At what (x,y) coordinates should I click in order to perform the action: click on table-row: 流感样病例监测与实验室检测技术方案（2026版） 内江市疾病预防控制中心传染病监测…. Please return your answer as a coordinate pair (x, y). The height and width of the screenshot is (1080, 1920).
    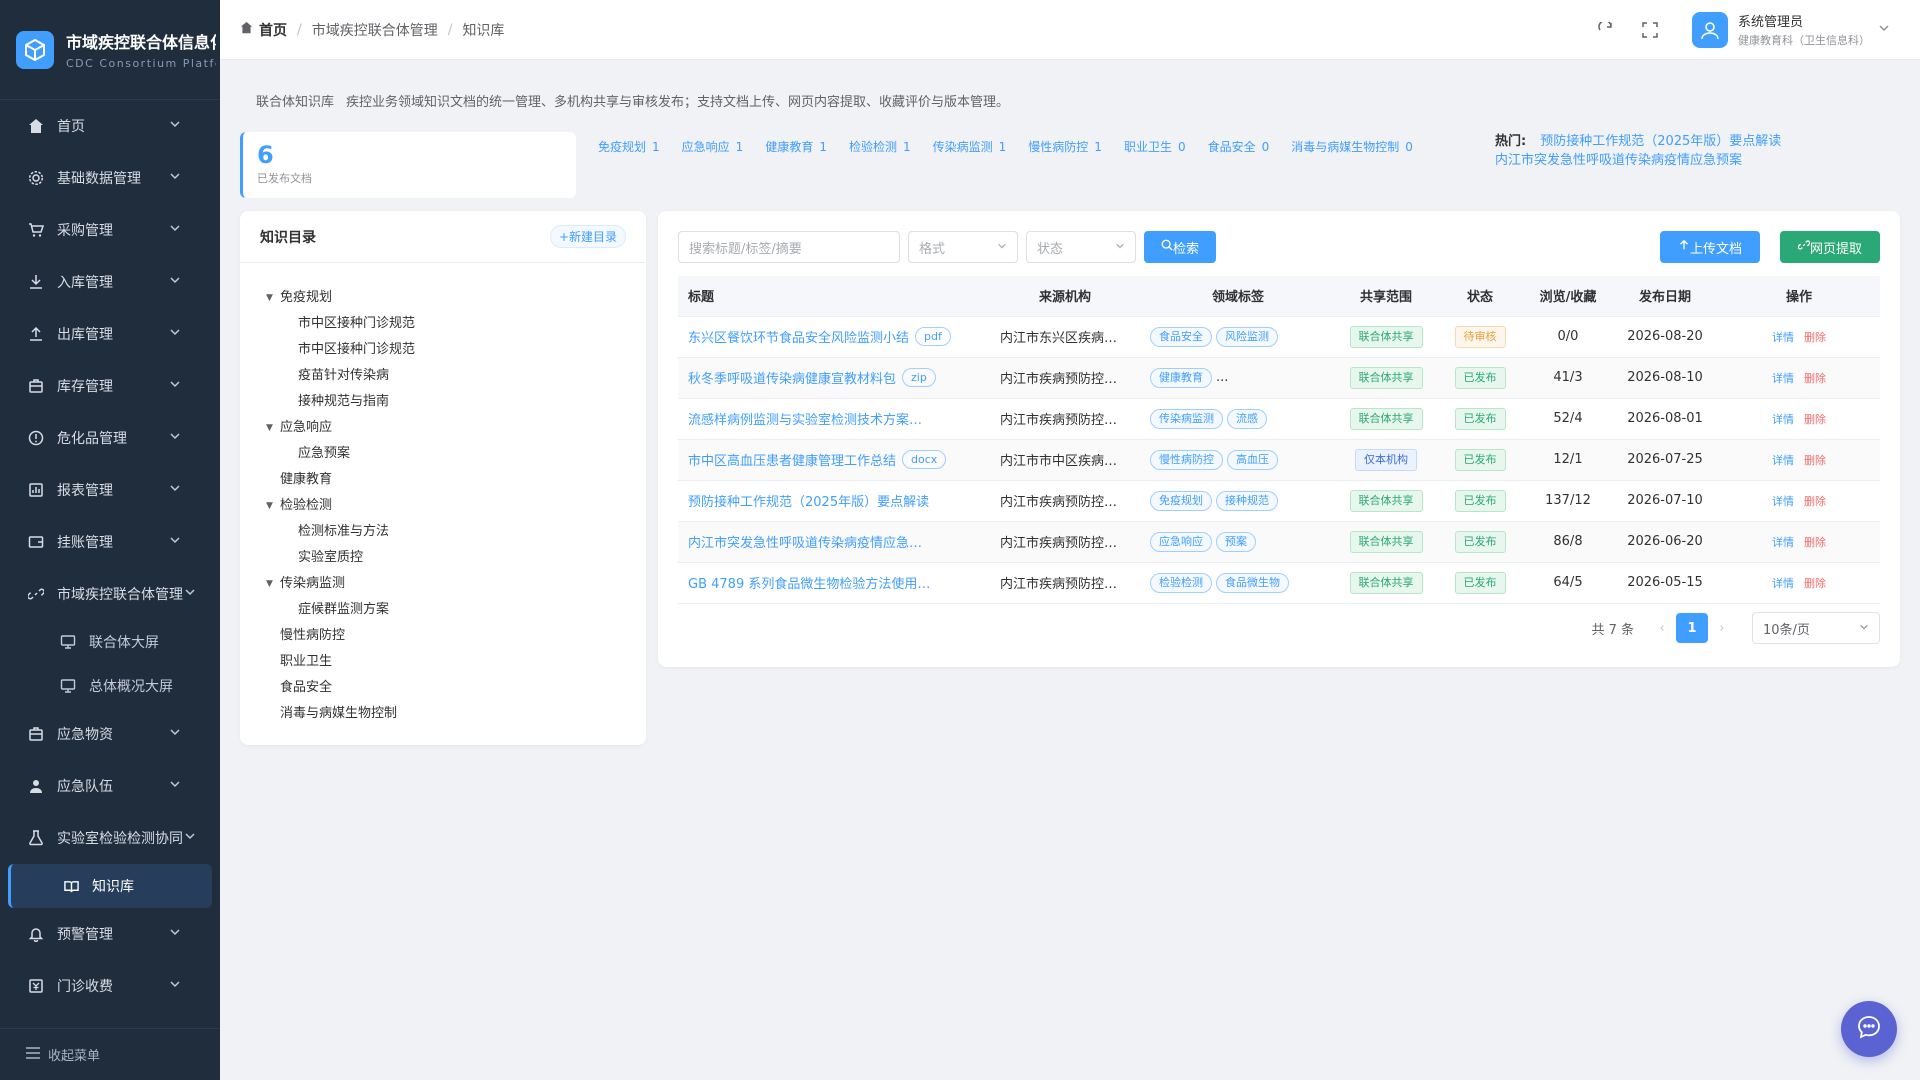
    Looking at the image, I should click on (1279, 419).